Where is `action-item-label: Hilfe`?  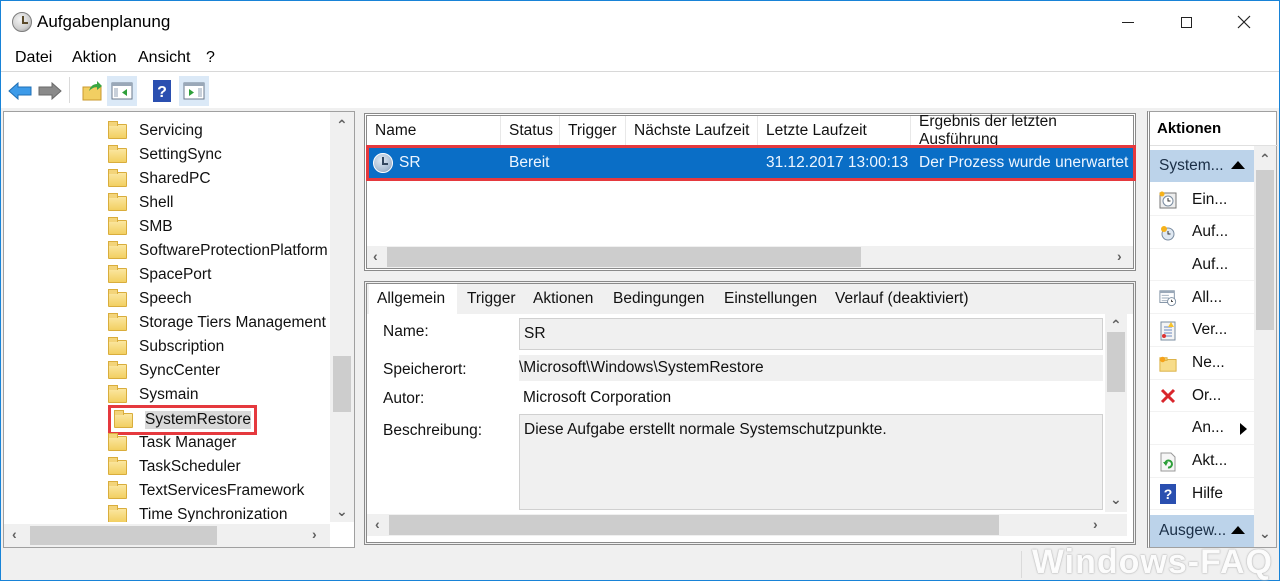
action-item-label: Hilfe is located at coordinates (1208, 493).